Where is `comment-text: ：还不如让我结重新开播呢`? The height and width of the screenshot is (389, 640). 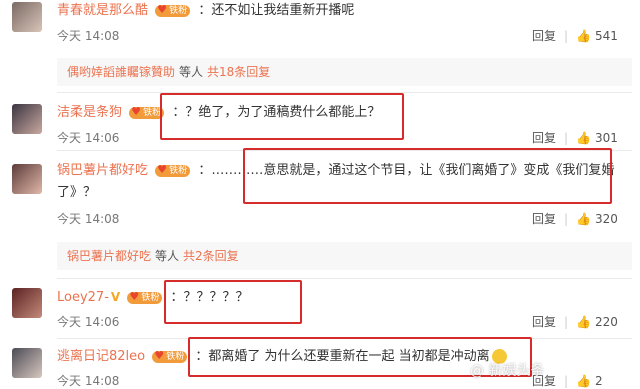 comment-text: ：还不如让我结重新开播呢 is located at coordinates (276, 10).